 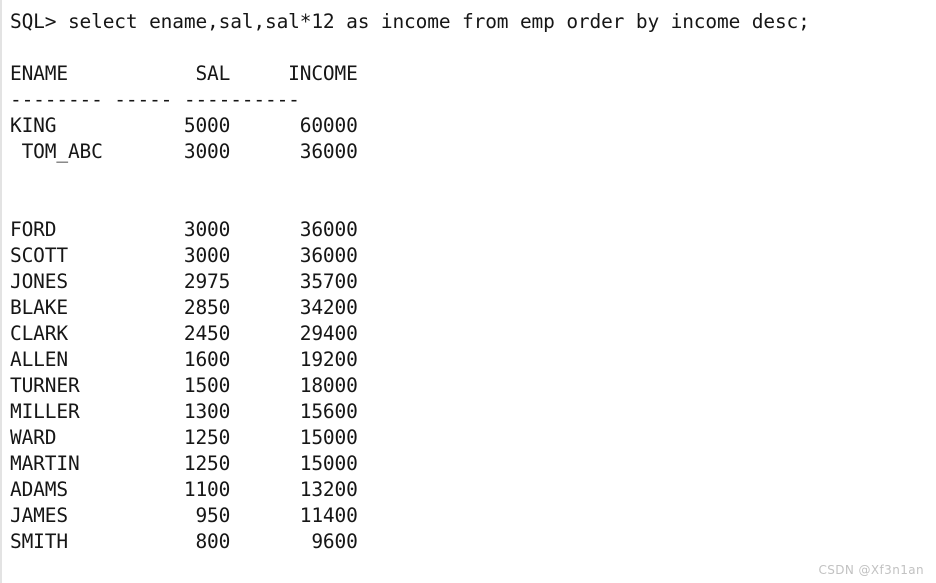 What do you see at coordinates (184, 437) in the screenshot?
I see `table-row: WARD 1250 15000` at bounding box center [184, 437].